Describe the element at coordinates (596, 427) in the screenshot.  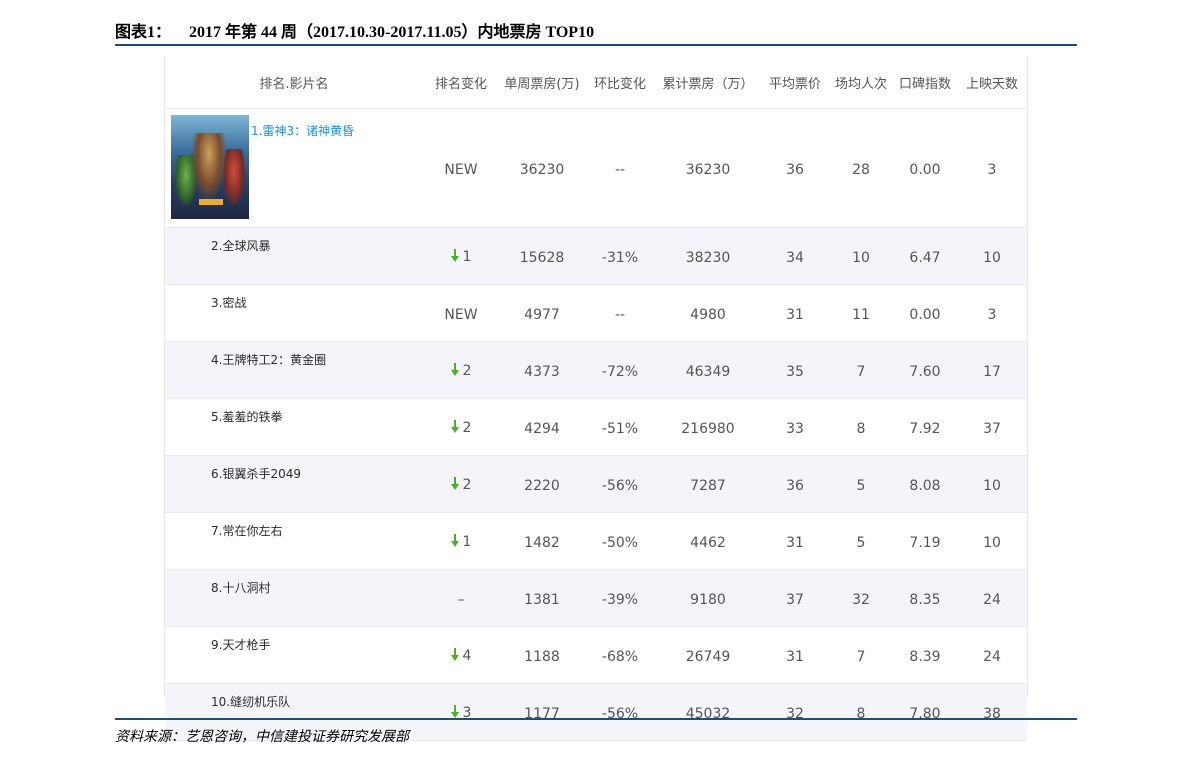
I see `table-row: 5.羞羞的铁拳 2 4294 -51% 216980 33 8 7.92 37` at that location.